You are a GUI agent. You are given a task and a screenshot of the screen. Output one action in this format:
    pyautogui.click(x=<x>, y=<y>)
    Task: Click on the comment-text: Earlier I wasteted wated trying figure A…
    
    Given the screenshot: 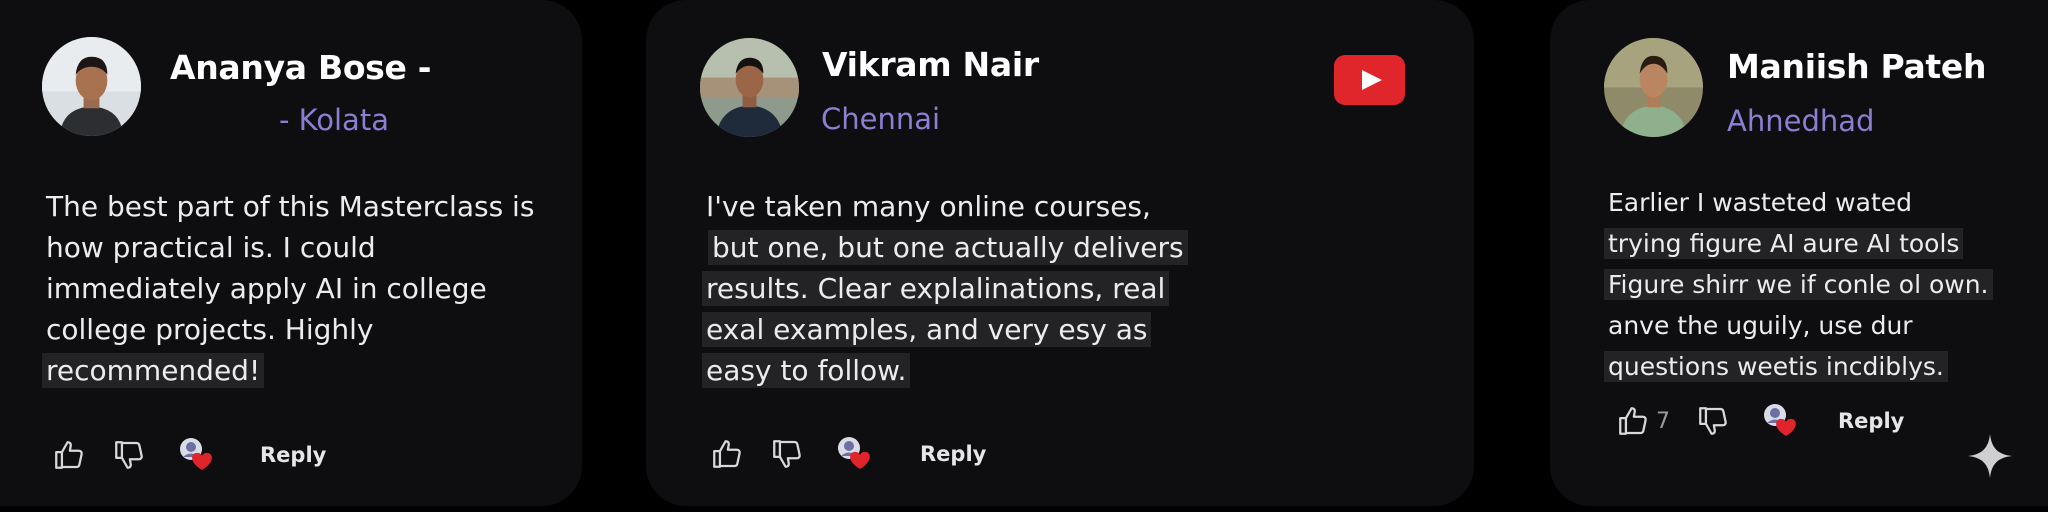 What is the action you would take?
    pyautogui.click(x=1798, y=284)
    